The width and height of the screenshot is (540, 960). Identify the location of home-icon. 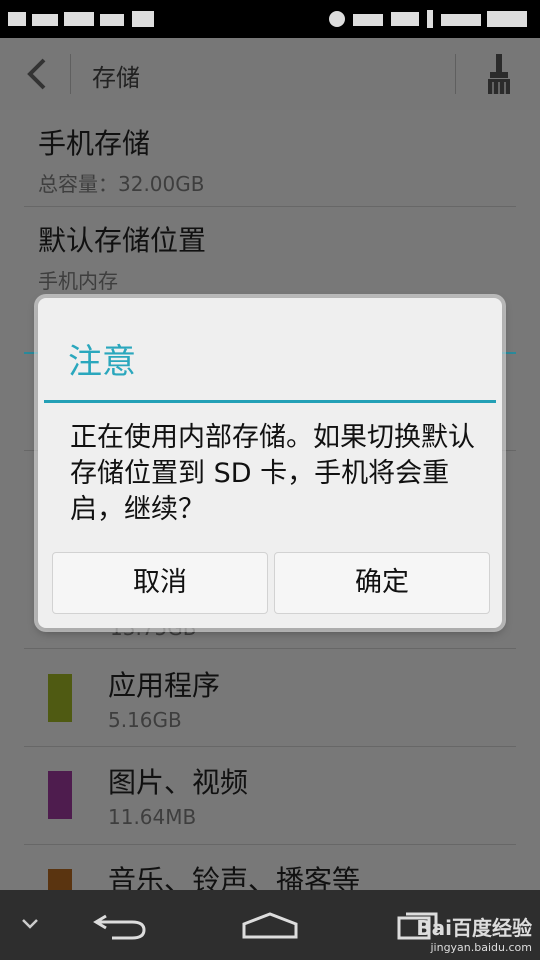
(270, 925).